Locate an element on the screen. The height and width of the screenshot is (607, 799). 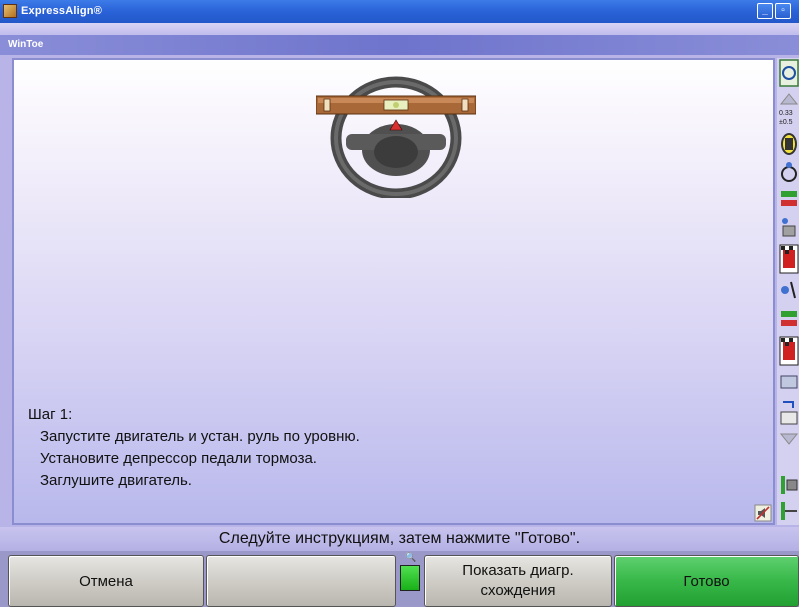
wrench-tool-icon is located at coordinates (789, 73).